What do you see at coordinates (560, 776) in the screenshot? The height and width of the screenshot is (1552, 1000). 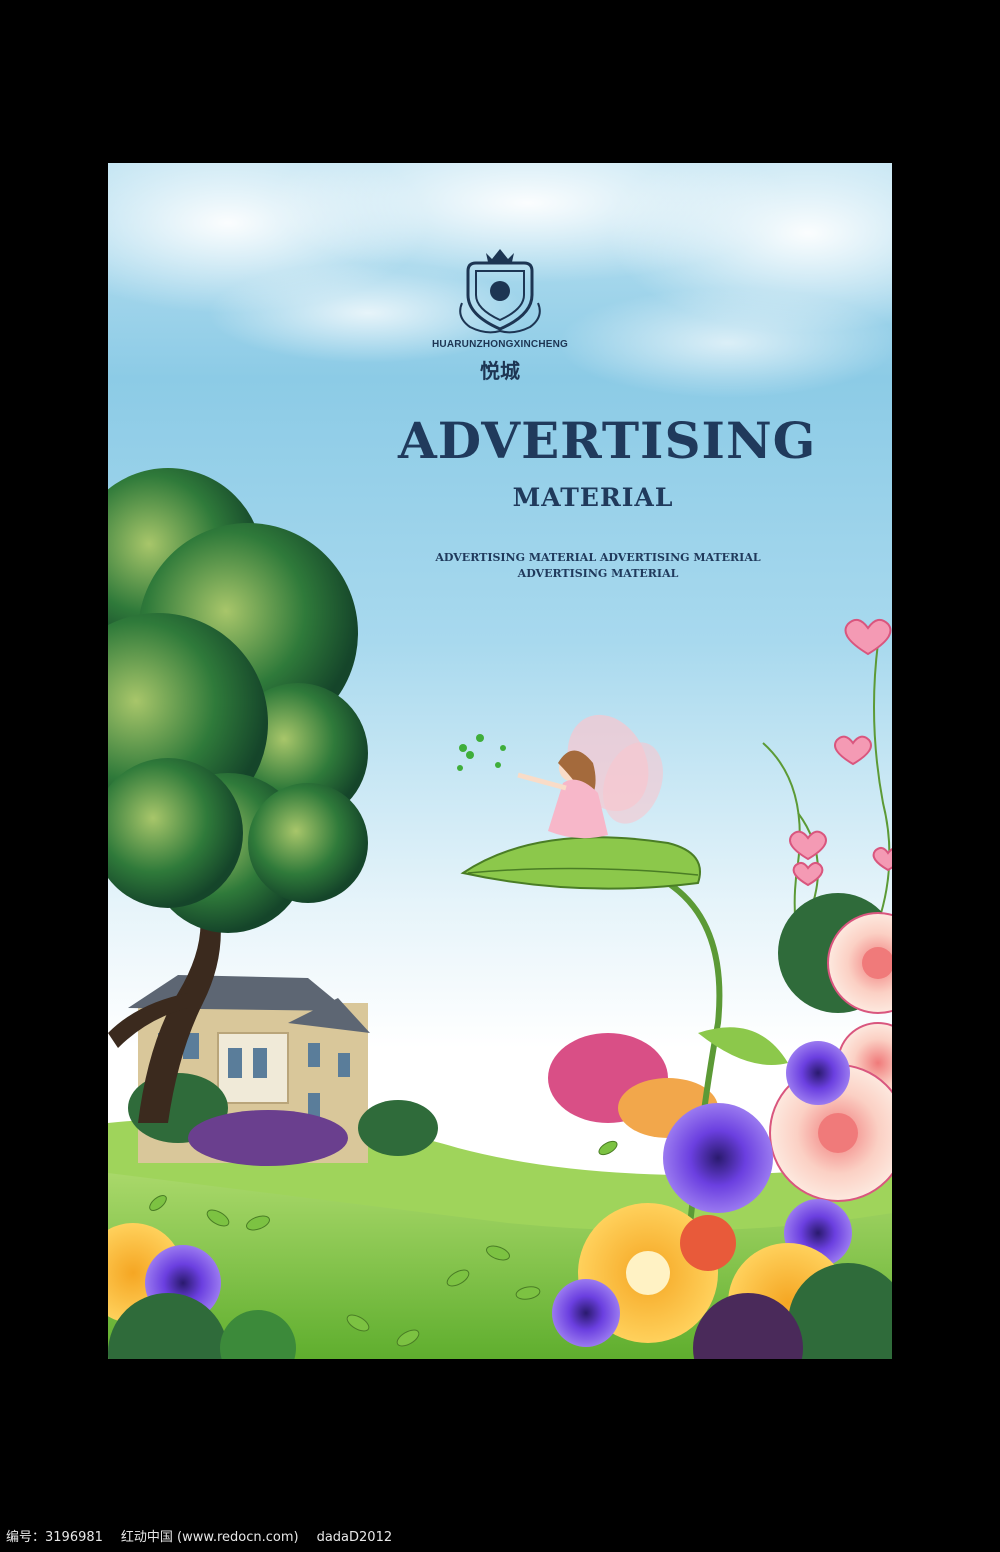 I see `fairy` at bounding box center [560, 776].